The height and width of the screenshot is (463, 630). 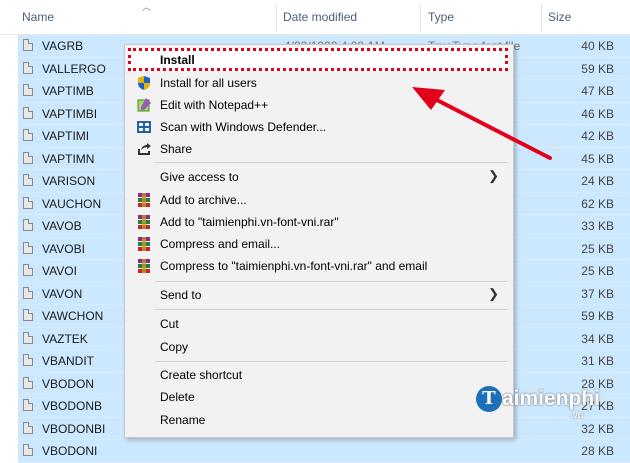 I want to click on file-size: 32 KB, so click(x=597, y=428).